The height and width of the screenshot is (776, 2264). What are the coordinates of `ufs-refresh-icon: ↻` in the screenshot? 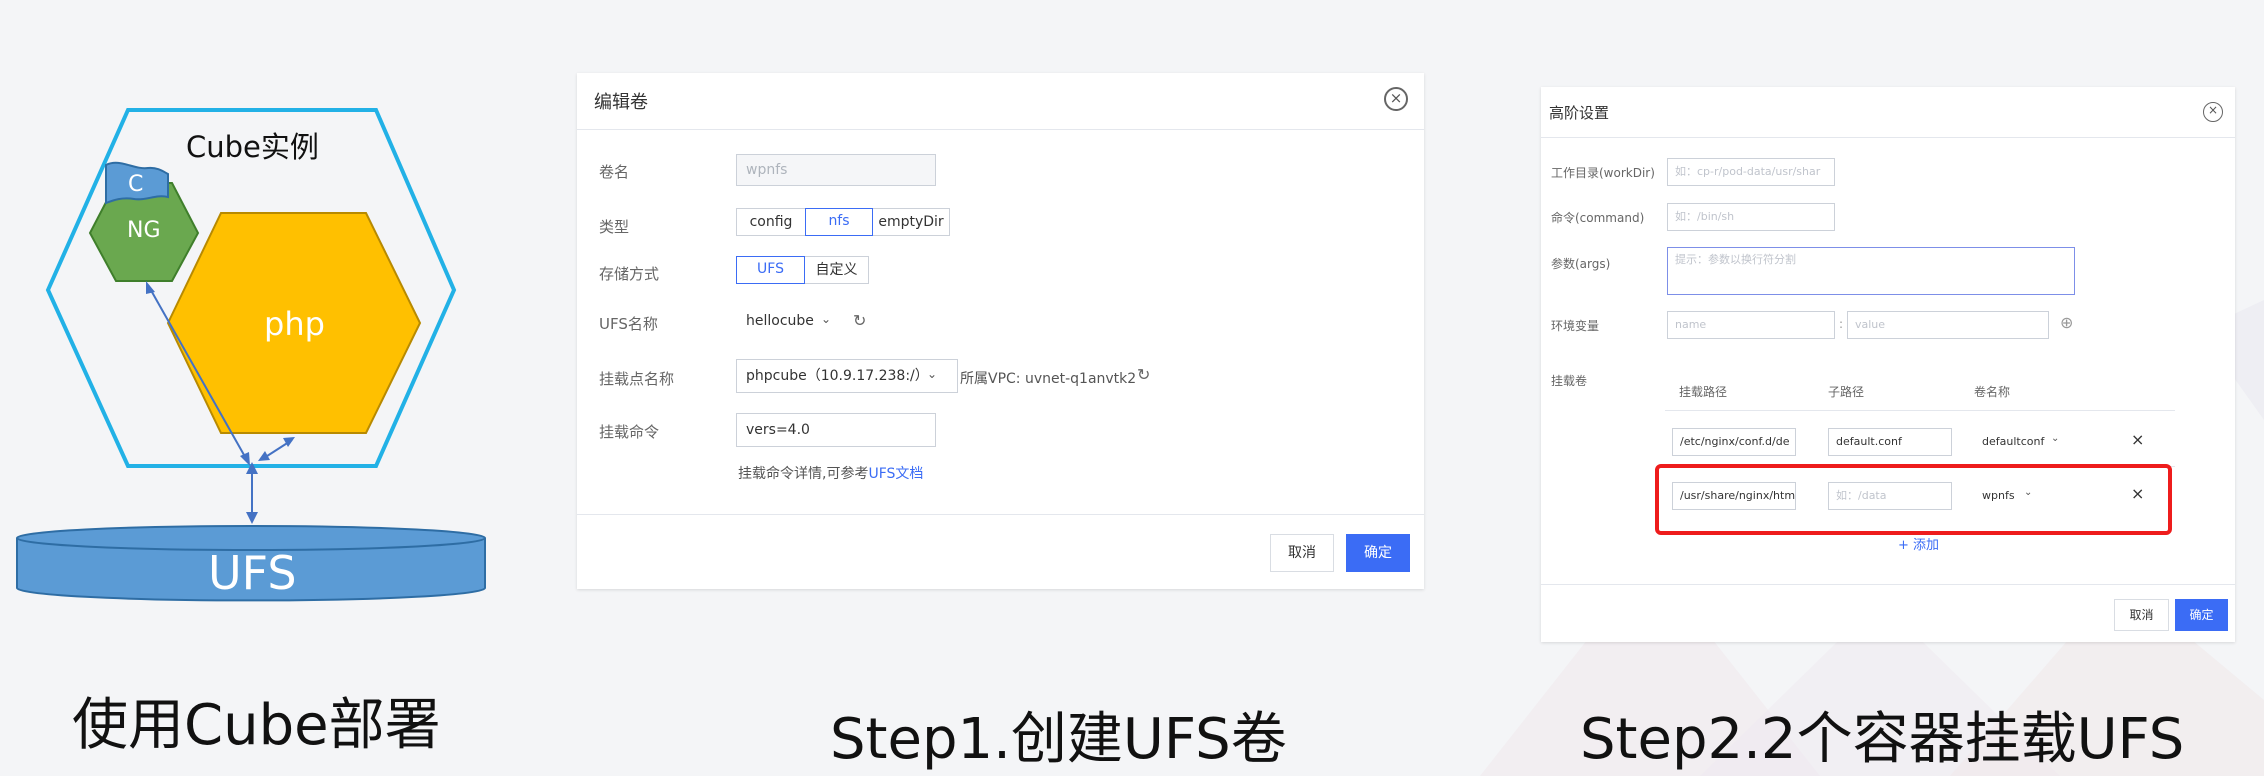 It's located at (859, 320).